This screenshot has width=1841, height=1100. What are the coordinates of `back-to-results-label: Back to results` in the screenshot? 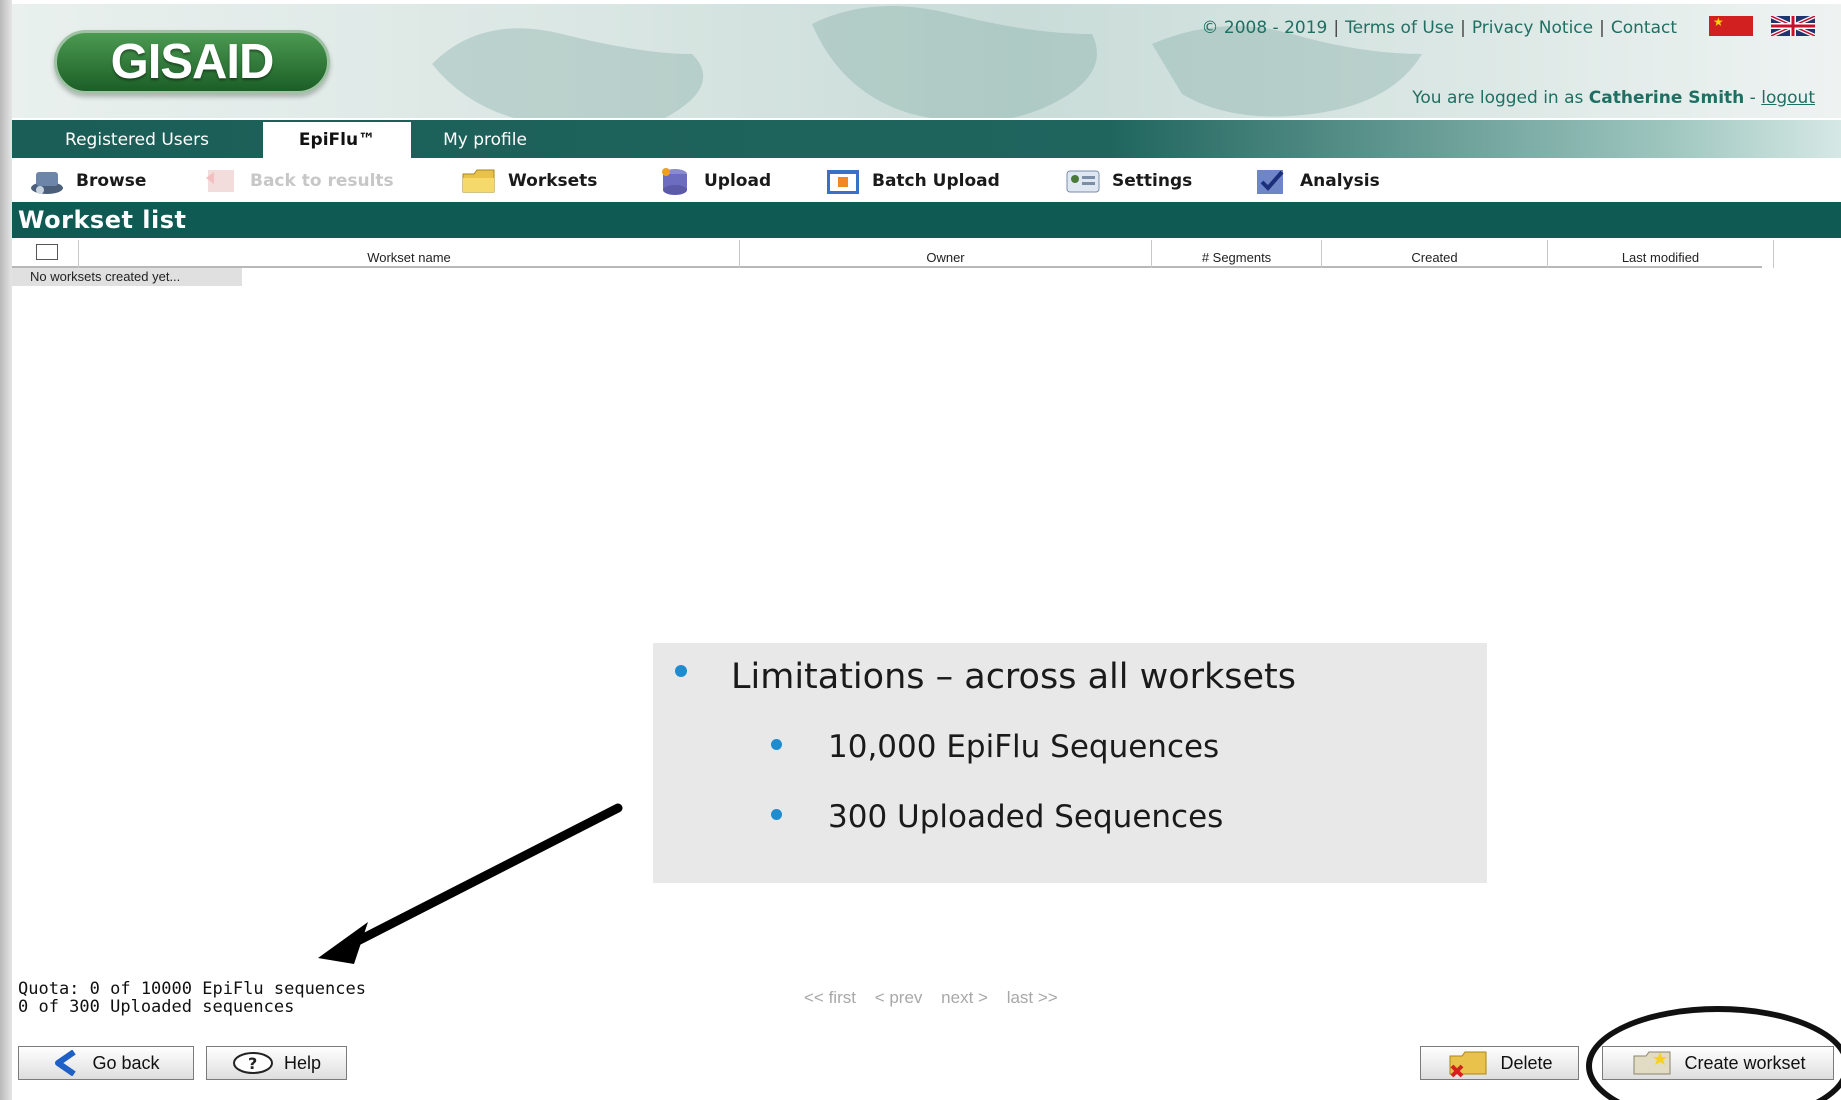 It's located at (322, 181).